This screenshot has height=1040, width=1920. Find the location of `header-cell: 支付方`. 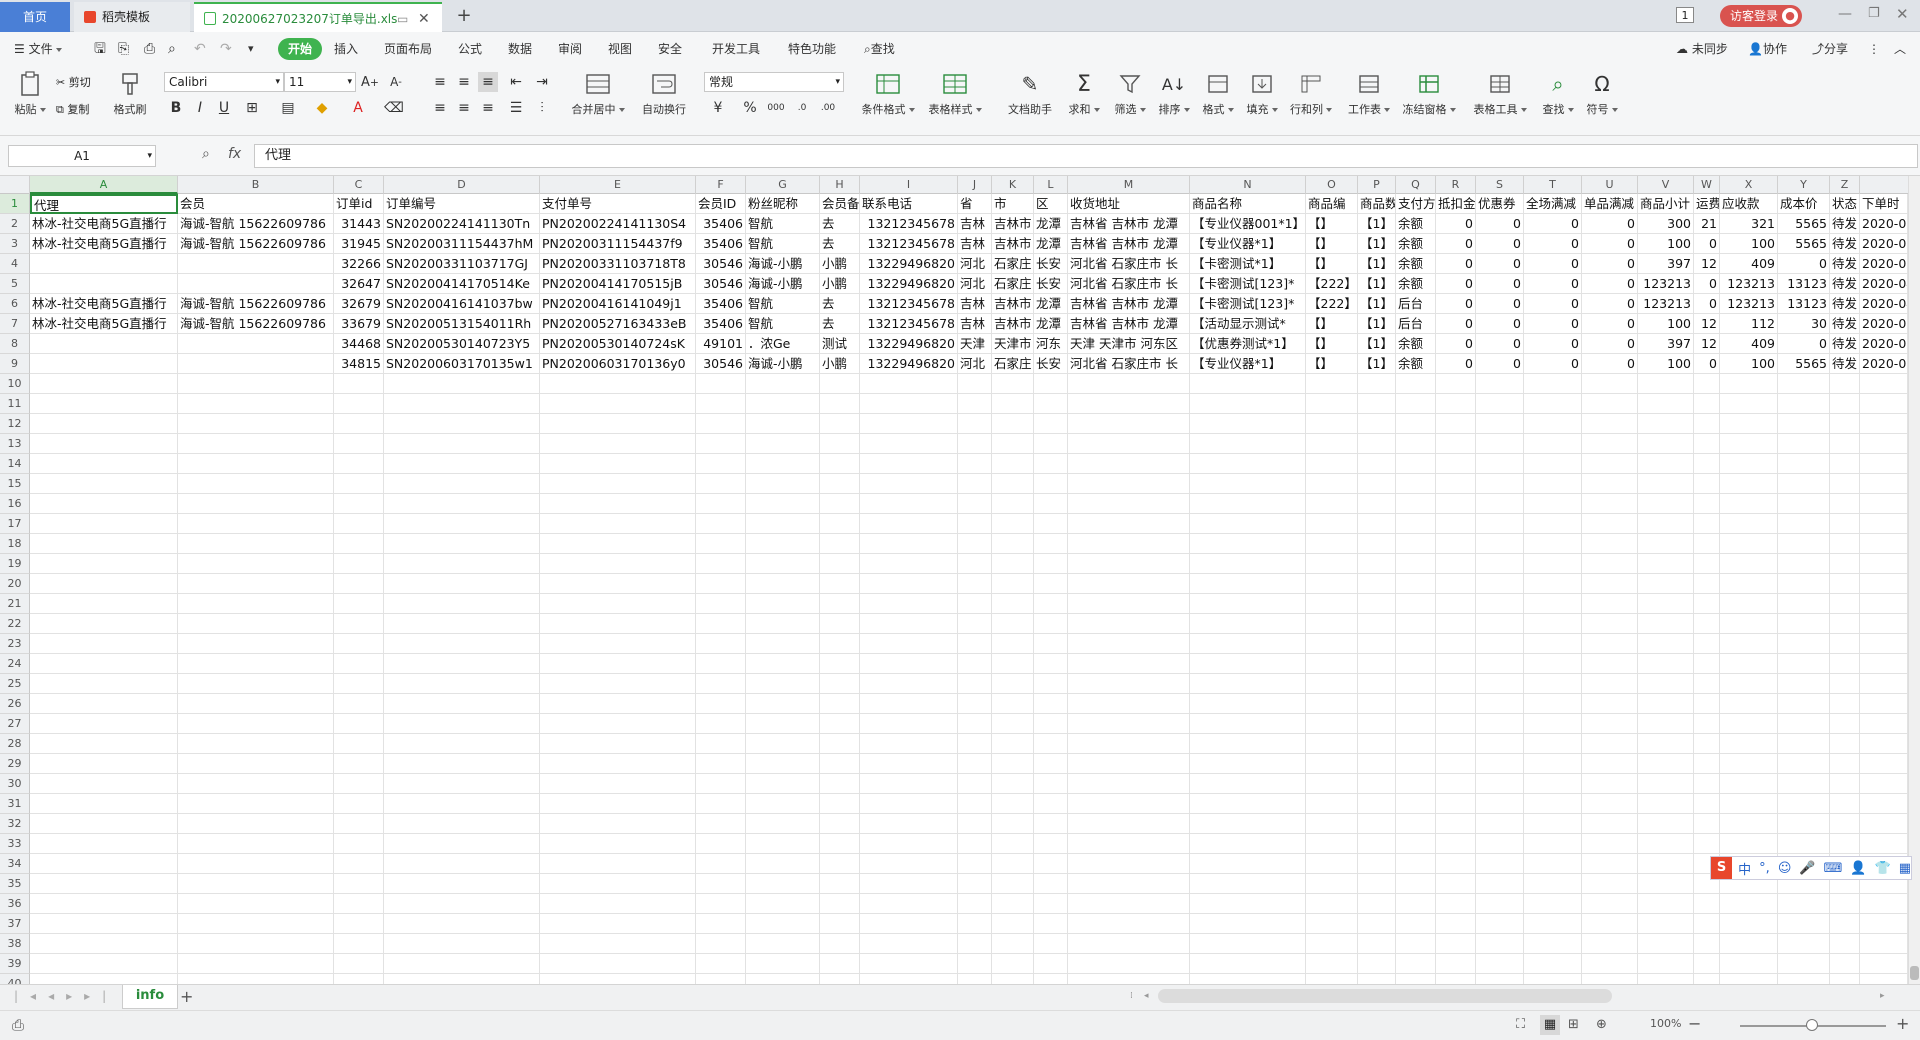

header-cell: 支付方 is located at coordinates (1416, 204).